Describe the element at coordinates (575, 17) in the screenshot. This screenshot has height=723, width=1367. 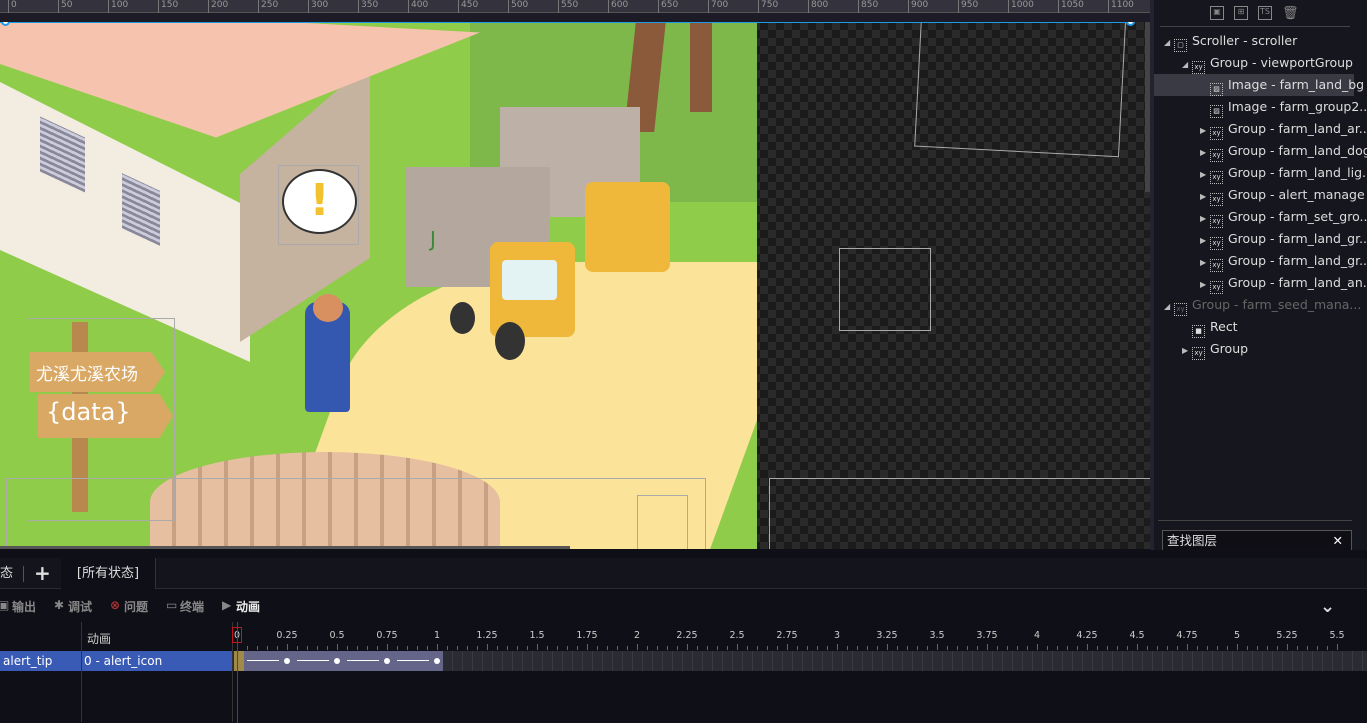
I see `ruler-strip` at that location.